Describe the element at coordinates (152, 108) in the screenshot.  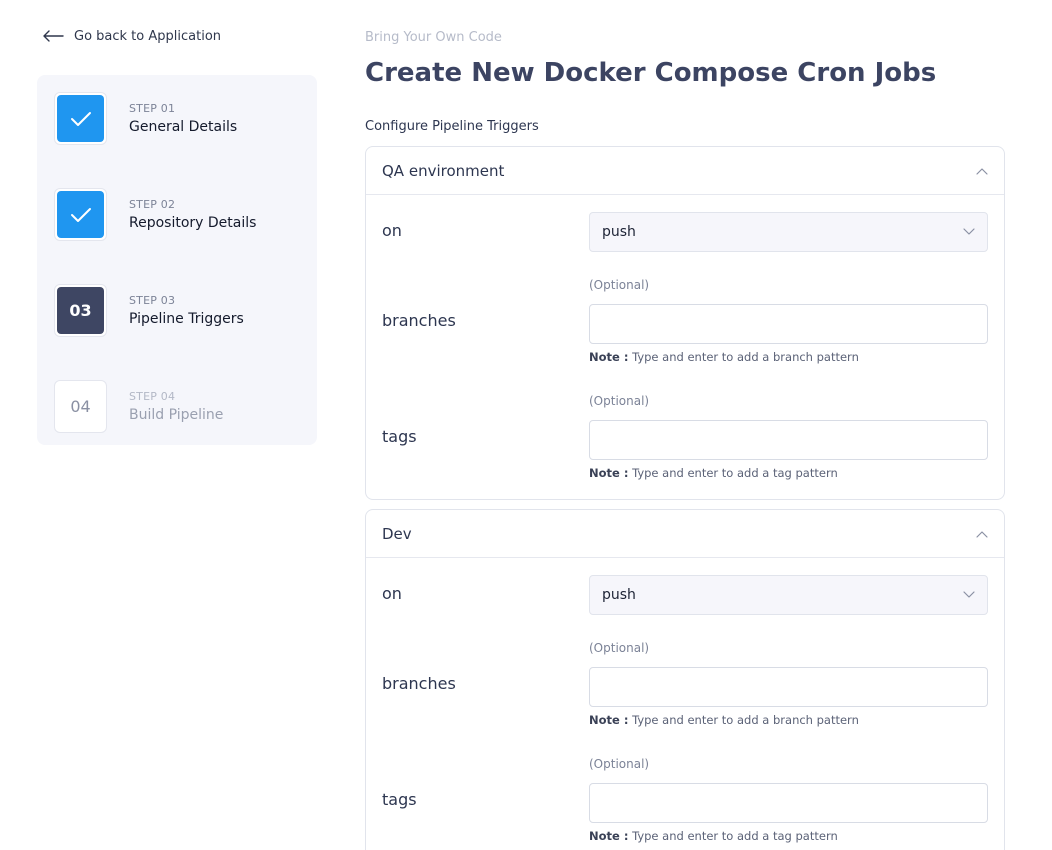
I see `step-number: STEP 01` at that location.